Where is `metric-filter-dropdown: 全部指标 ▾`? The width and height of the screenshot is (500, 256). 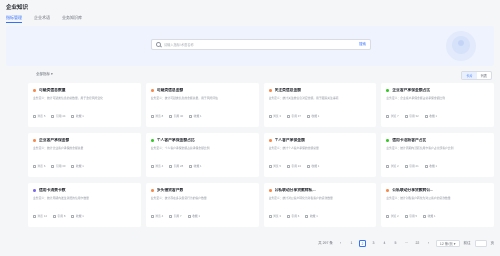 metric-filter-dropdown: 全部指标 ▾ is located at coordinates (44, 74).